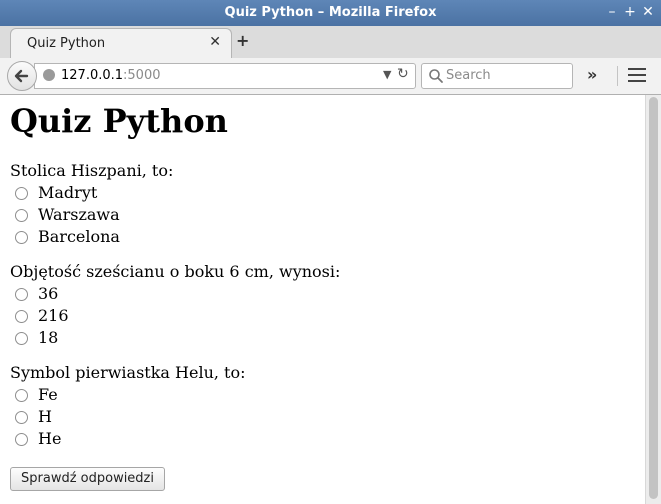  What do you see at coordinates (436, 76) in the screenshot?
I see `search-icon` at bounding box center [436, 76].